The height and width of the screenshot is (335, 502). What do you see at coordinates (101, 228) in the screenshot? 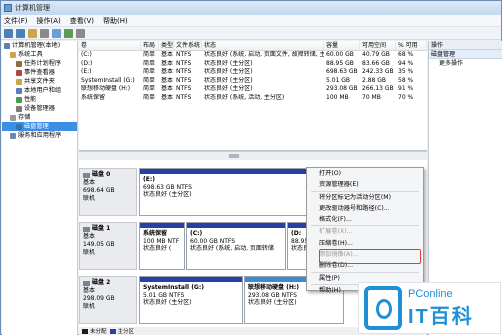
I see `disk-name-text: 磁盘 1` at bounding box center [101, 228].